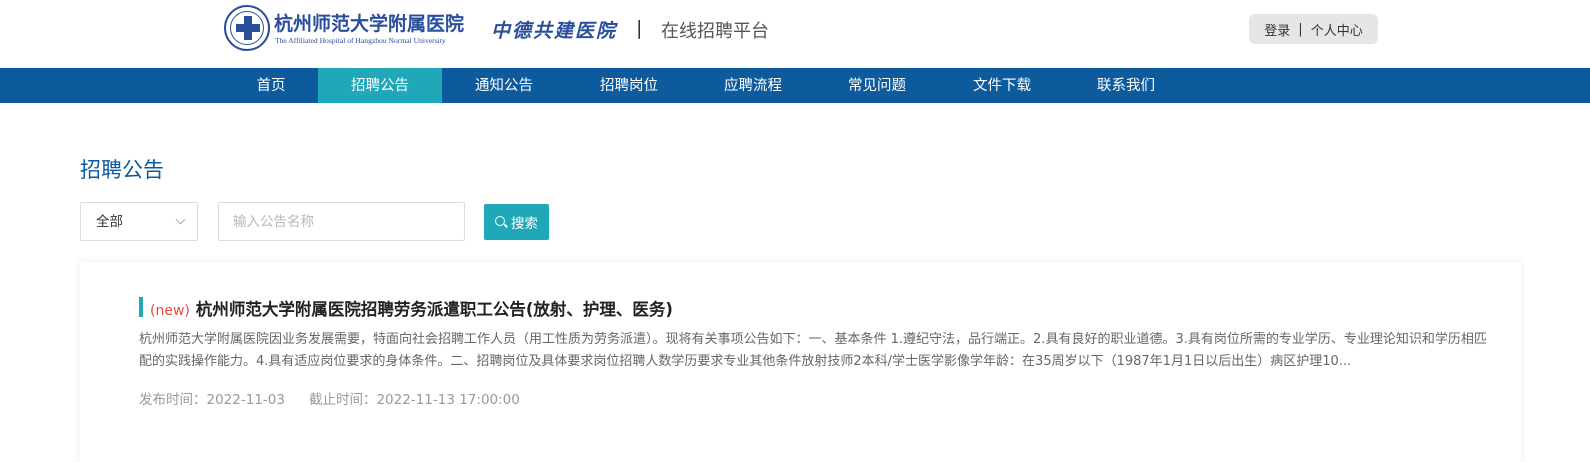  Describe the element at coordinates (109, 222) in the screenshot. I see `category-select-value: 全部` at that location.